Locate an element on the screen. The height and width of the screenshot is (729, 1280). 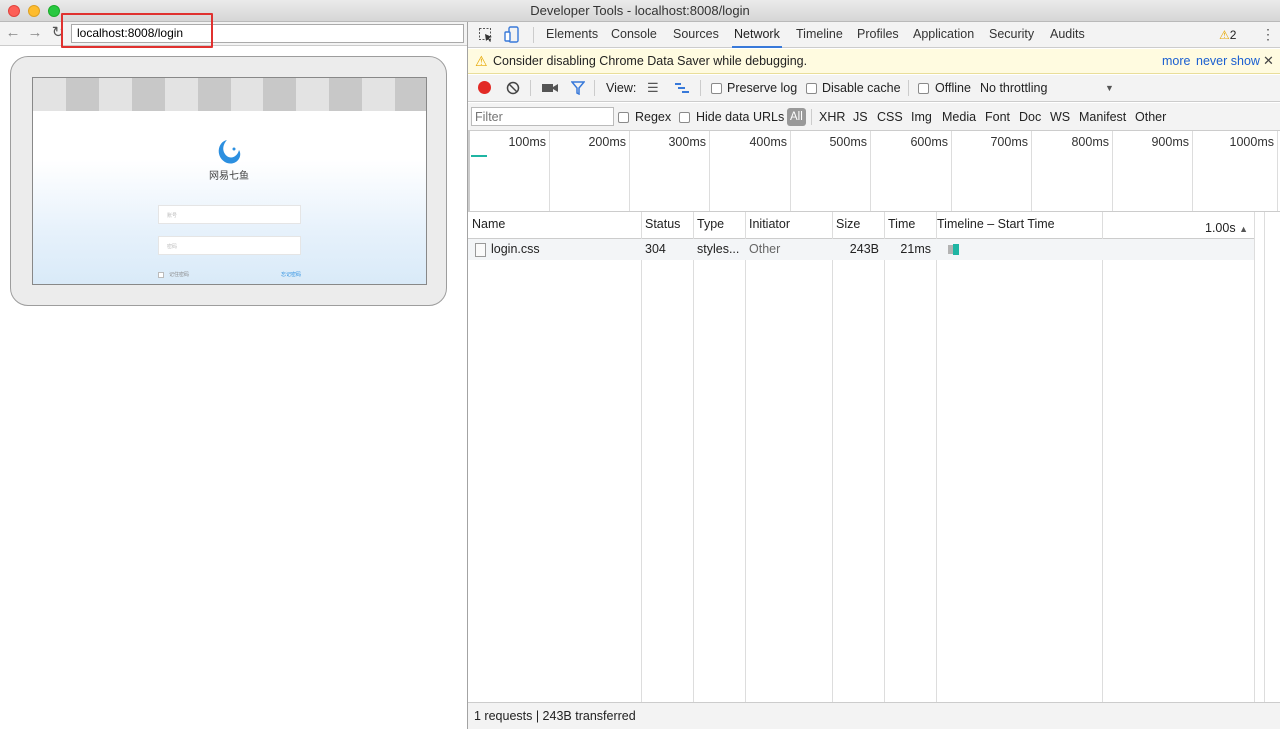
overview-tick: 900ms is located at coordinates (1153, 171).